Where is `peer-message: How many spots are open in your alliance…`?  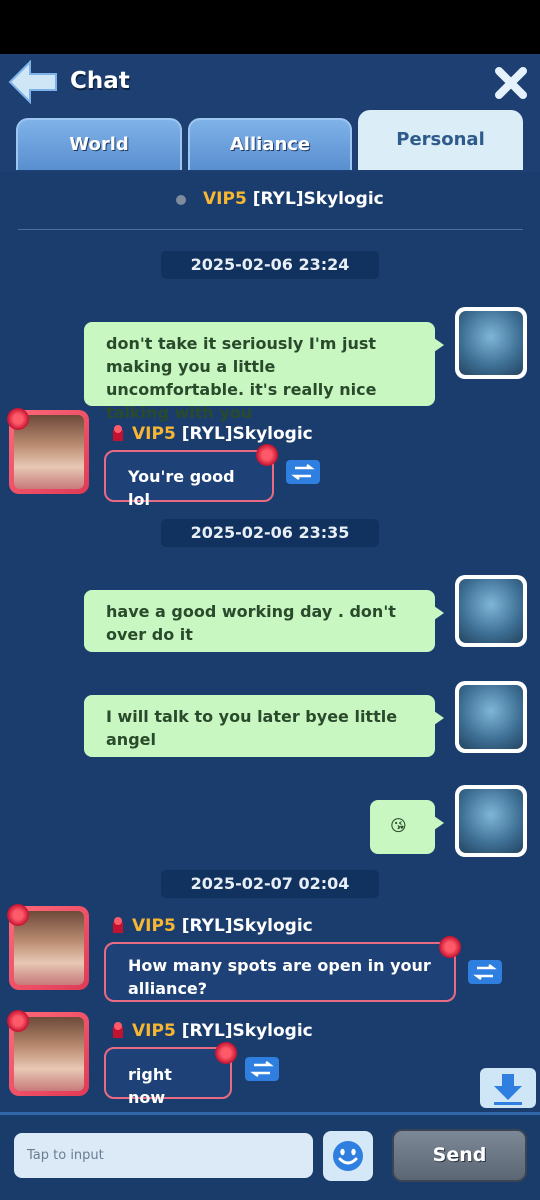
peer-message: How many spots are open in your alliance… is located at coordinates (280, 972).